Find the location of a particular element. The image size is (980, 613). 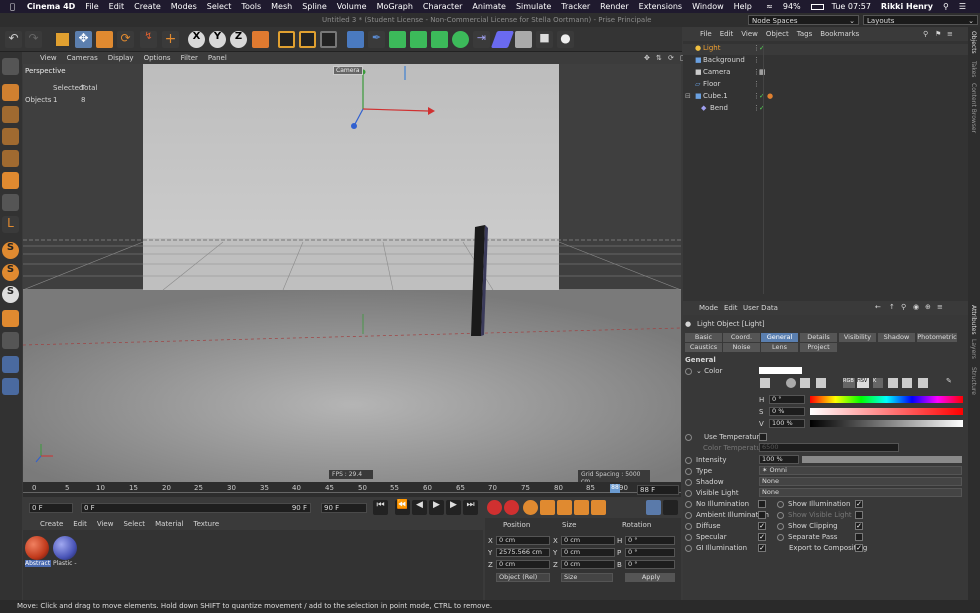

play-icon: ▶ is located at coordinates (436, 507).